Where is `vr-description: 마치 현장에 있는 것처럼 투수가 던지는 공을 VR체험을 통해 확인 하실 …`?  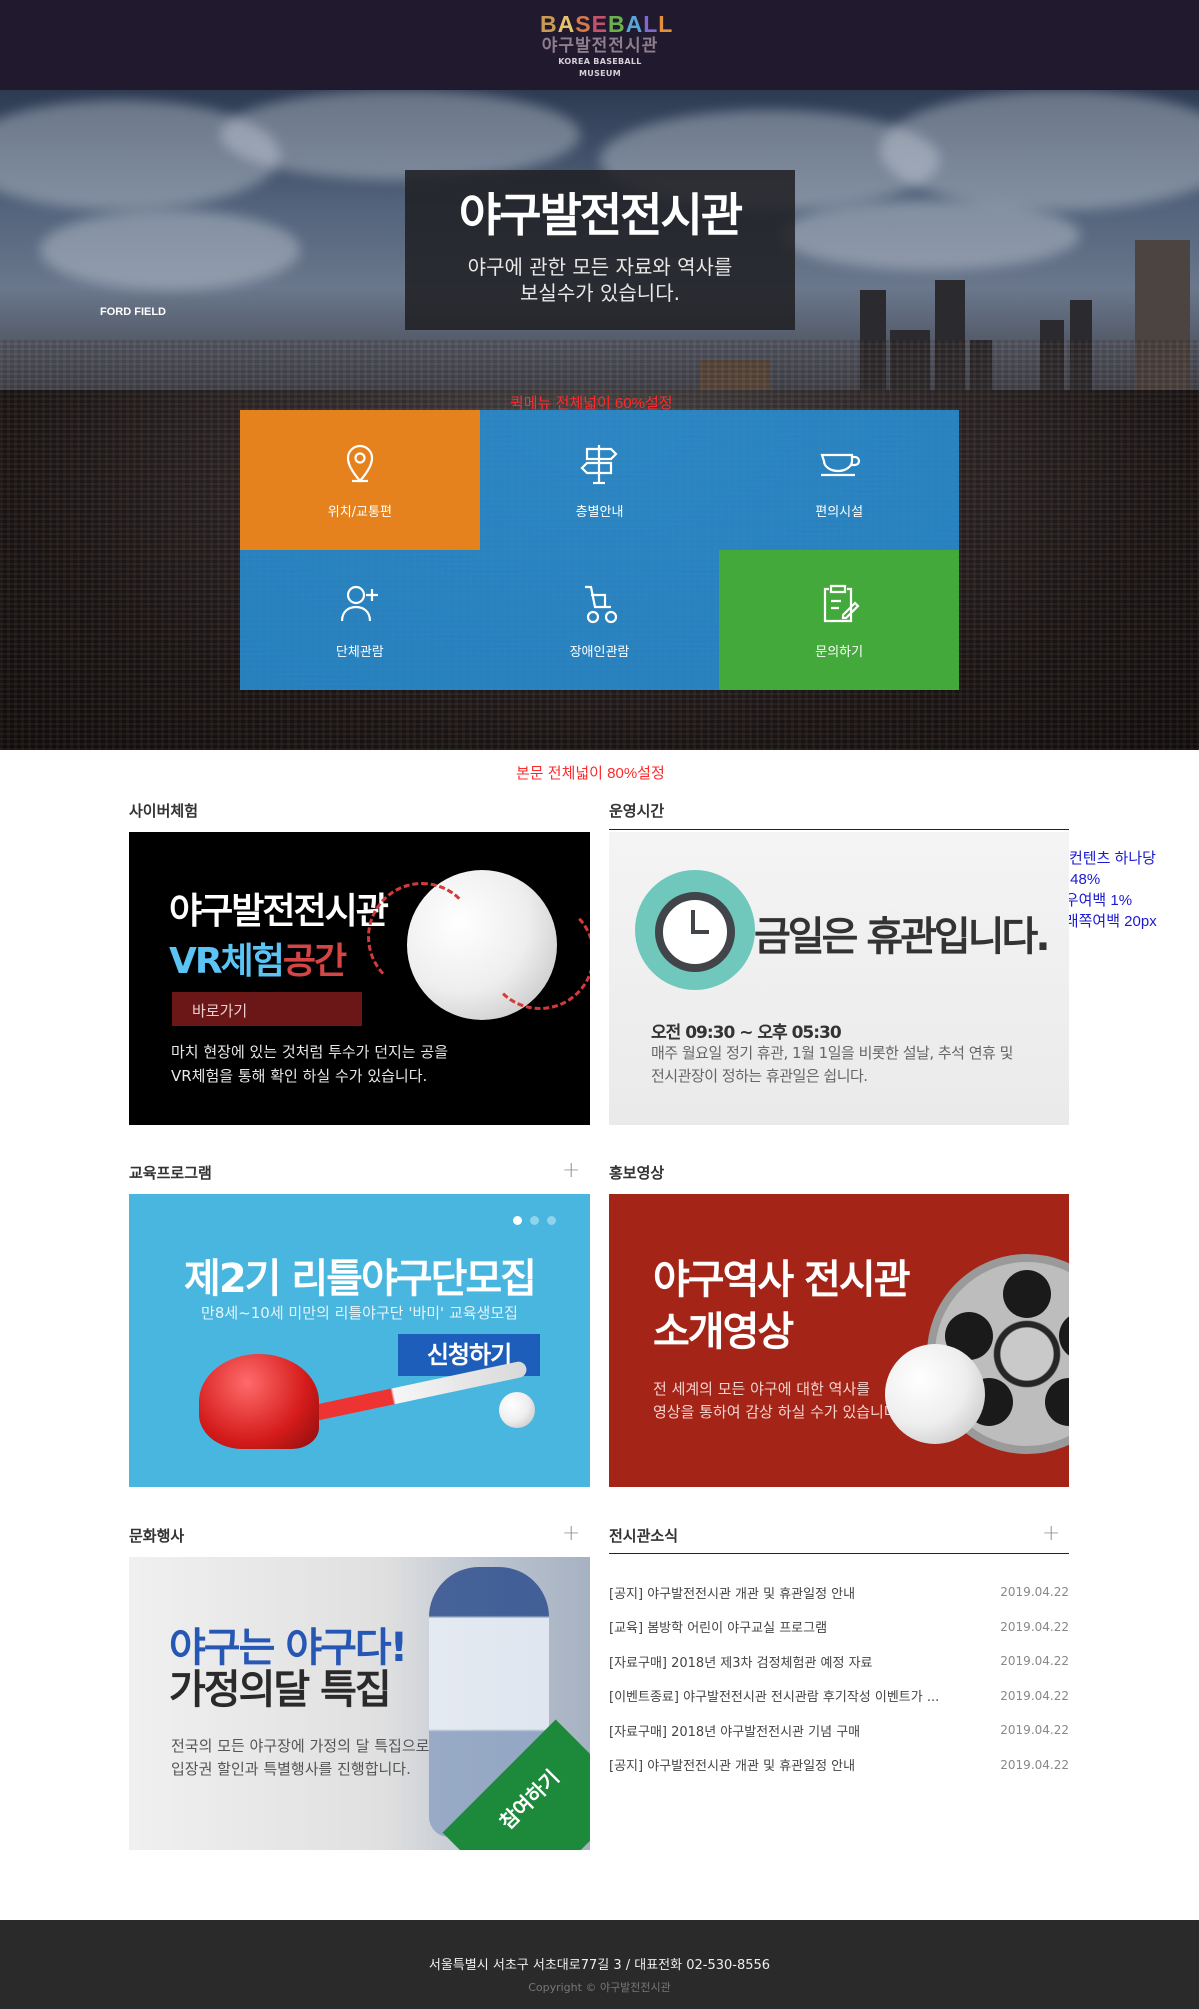
vr-description: 마치 현장에 있는 것처럼 투수가 던지는 공을 VR체험을 통해 확인 하실 … is located at coordinates (310, 1064).